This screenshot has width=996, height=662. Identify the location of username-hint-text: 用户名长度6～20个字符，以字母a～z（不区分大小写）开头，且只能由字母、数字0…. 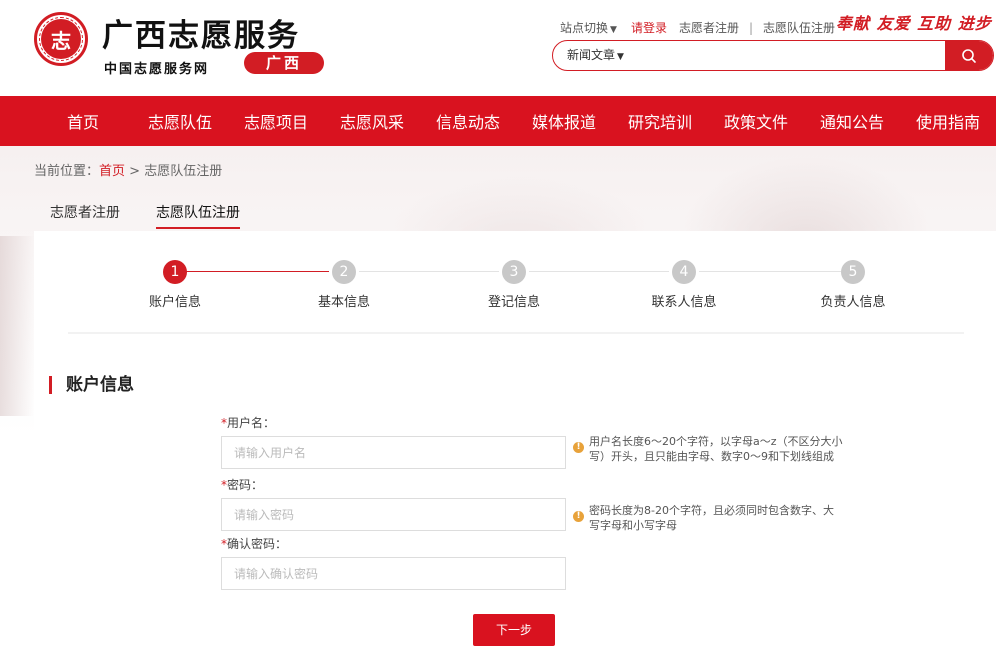
(716, 449).